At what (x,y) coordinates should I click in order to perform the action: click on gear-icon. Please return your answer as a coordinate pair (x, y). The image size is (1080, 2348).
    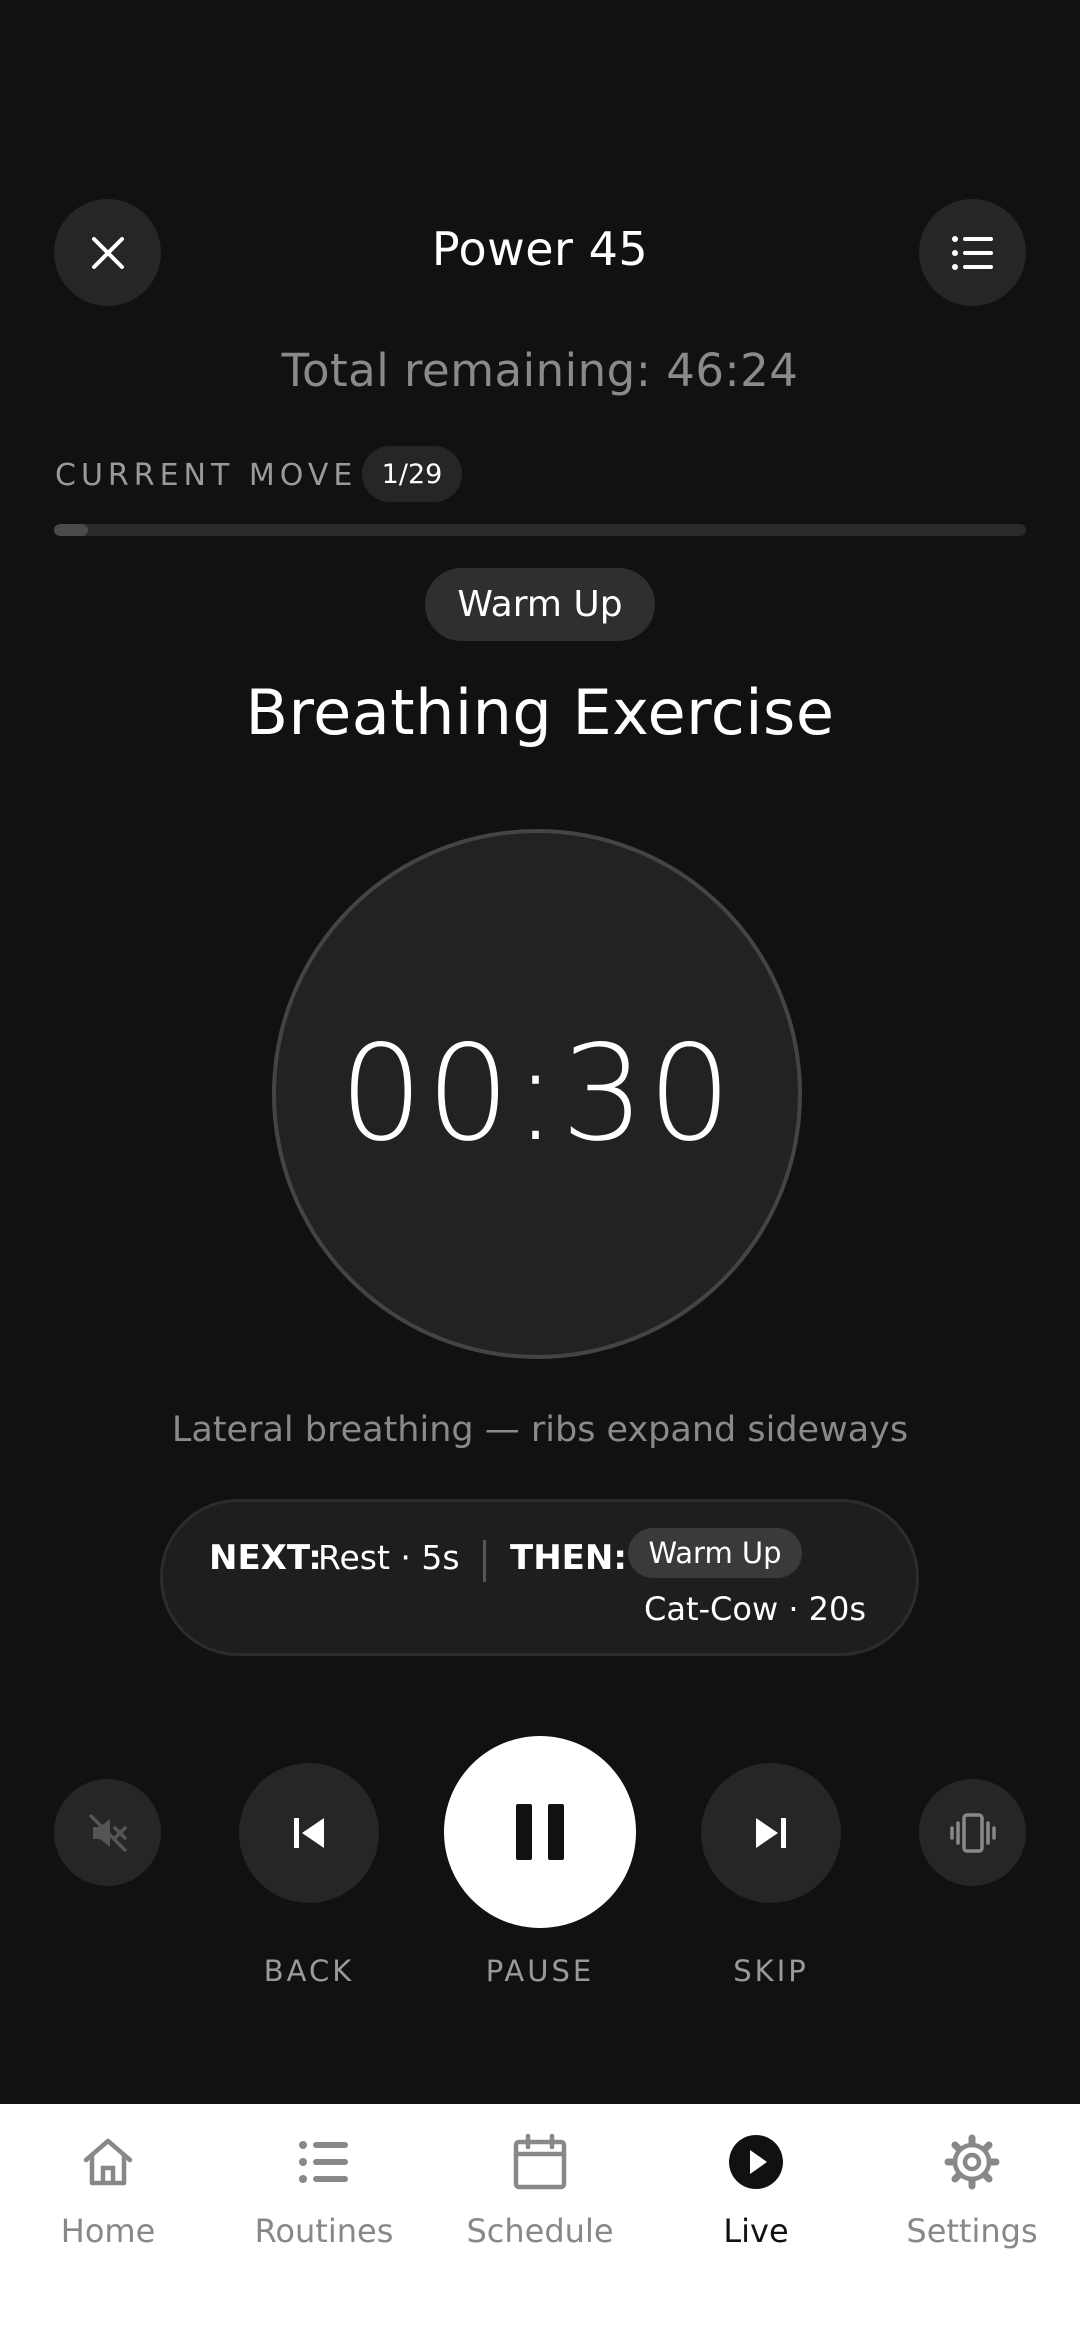
    Looking at the image, I should click on (972, 2162).